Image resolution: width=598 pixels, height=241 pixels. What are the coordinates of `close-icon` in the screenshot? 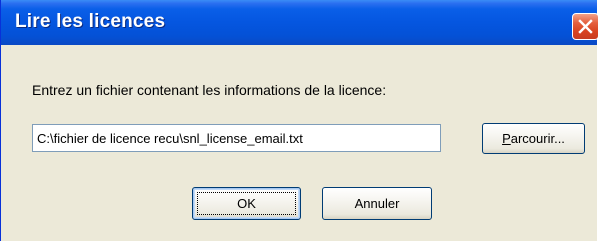 It's located at (585, 26).